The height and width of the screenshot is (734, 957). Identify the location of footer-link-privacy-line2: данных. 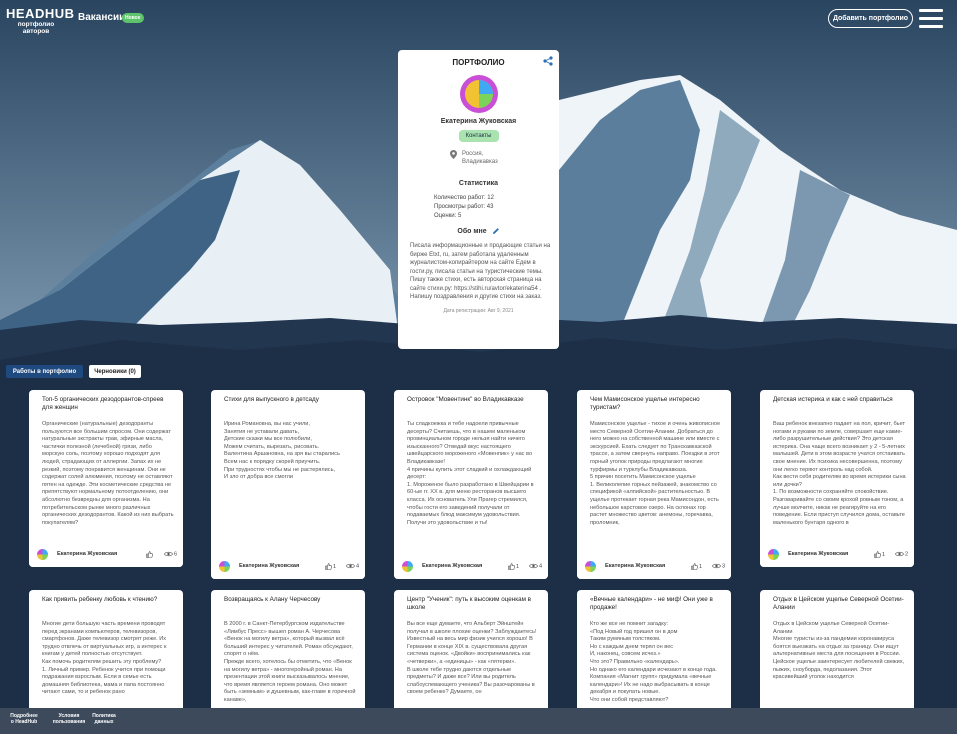
(104, 722).